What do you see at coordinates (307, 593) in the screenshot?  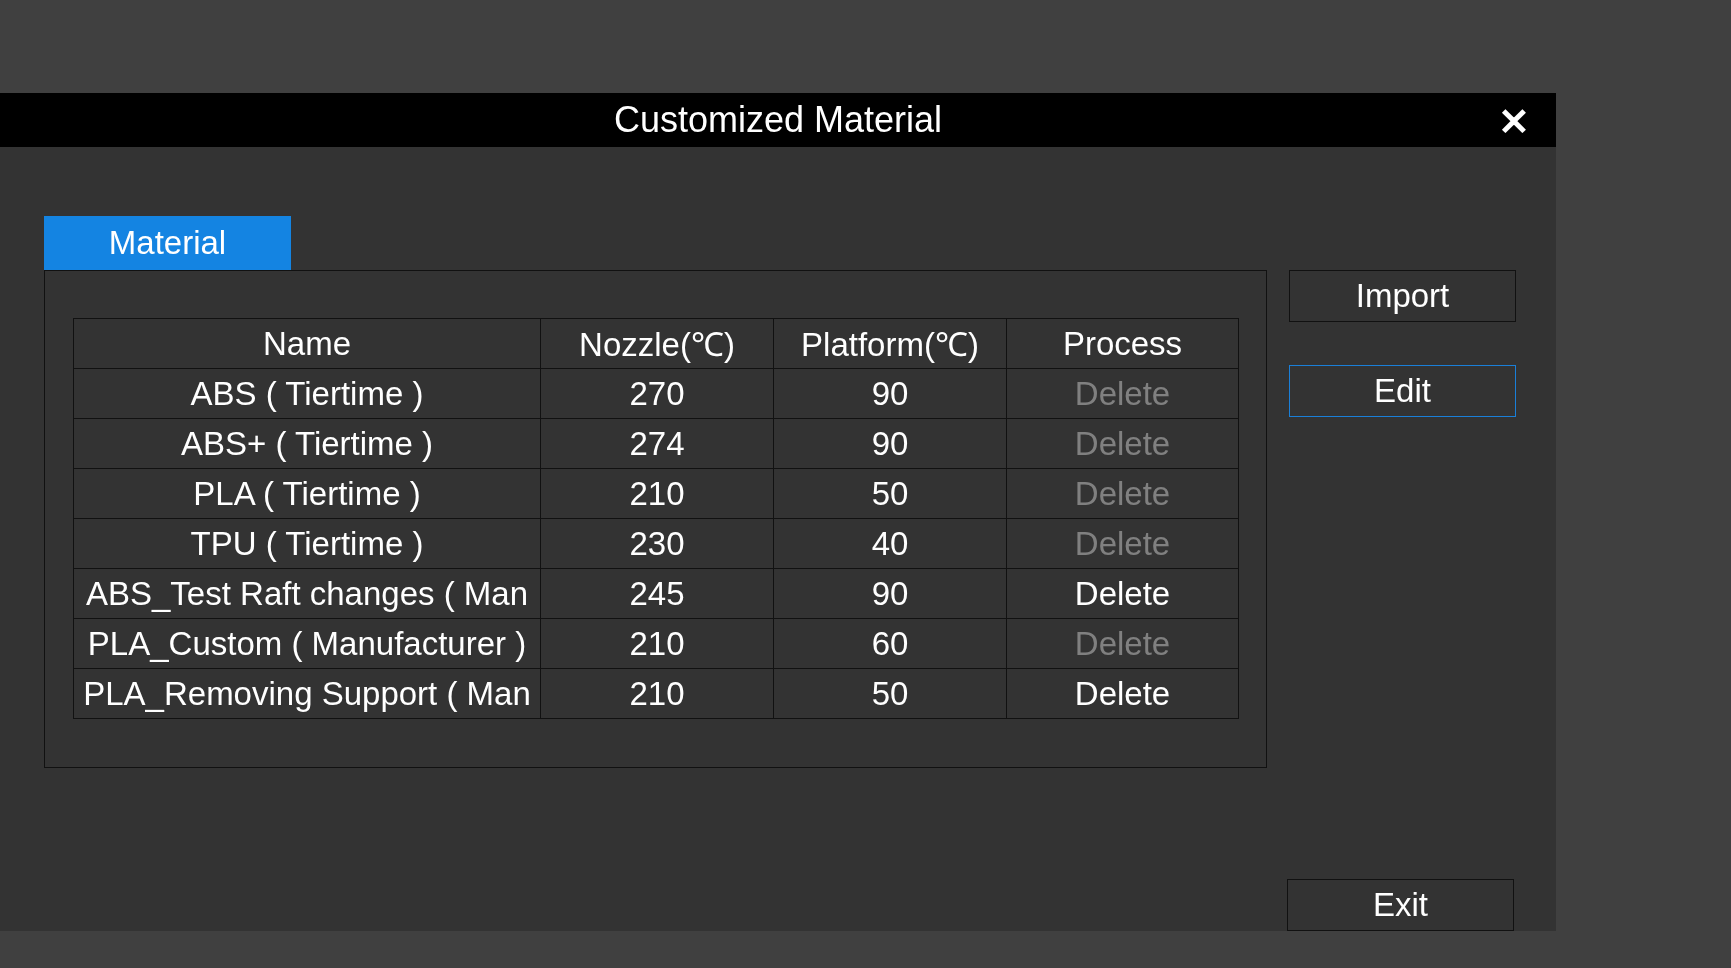 I see `table-cell: ABS_Test Raft changes ( Man` at bounding box center [307, 593].